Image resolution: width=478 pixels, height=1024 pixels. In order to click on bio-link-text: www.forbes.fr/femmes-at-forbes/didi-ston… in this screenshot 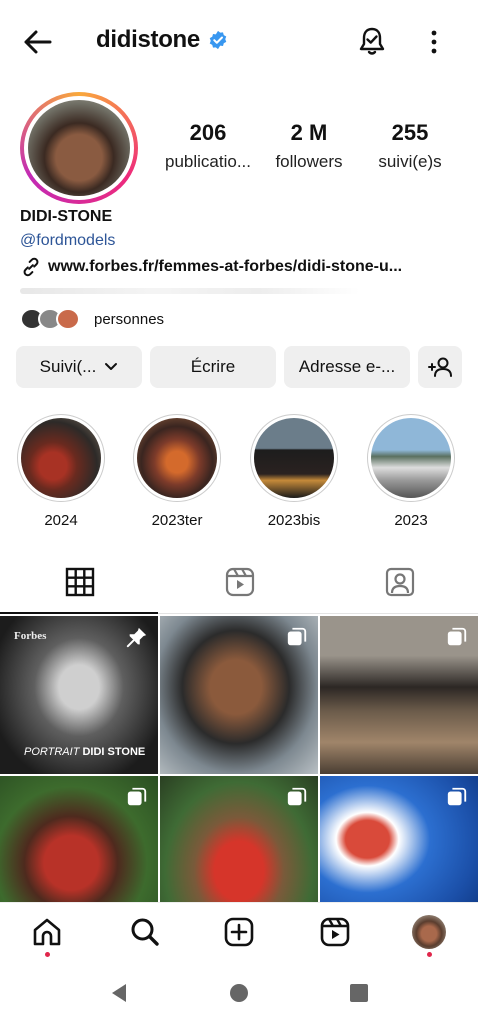, I will do `click(225, 266)`.